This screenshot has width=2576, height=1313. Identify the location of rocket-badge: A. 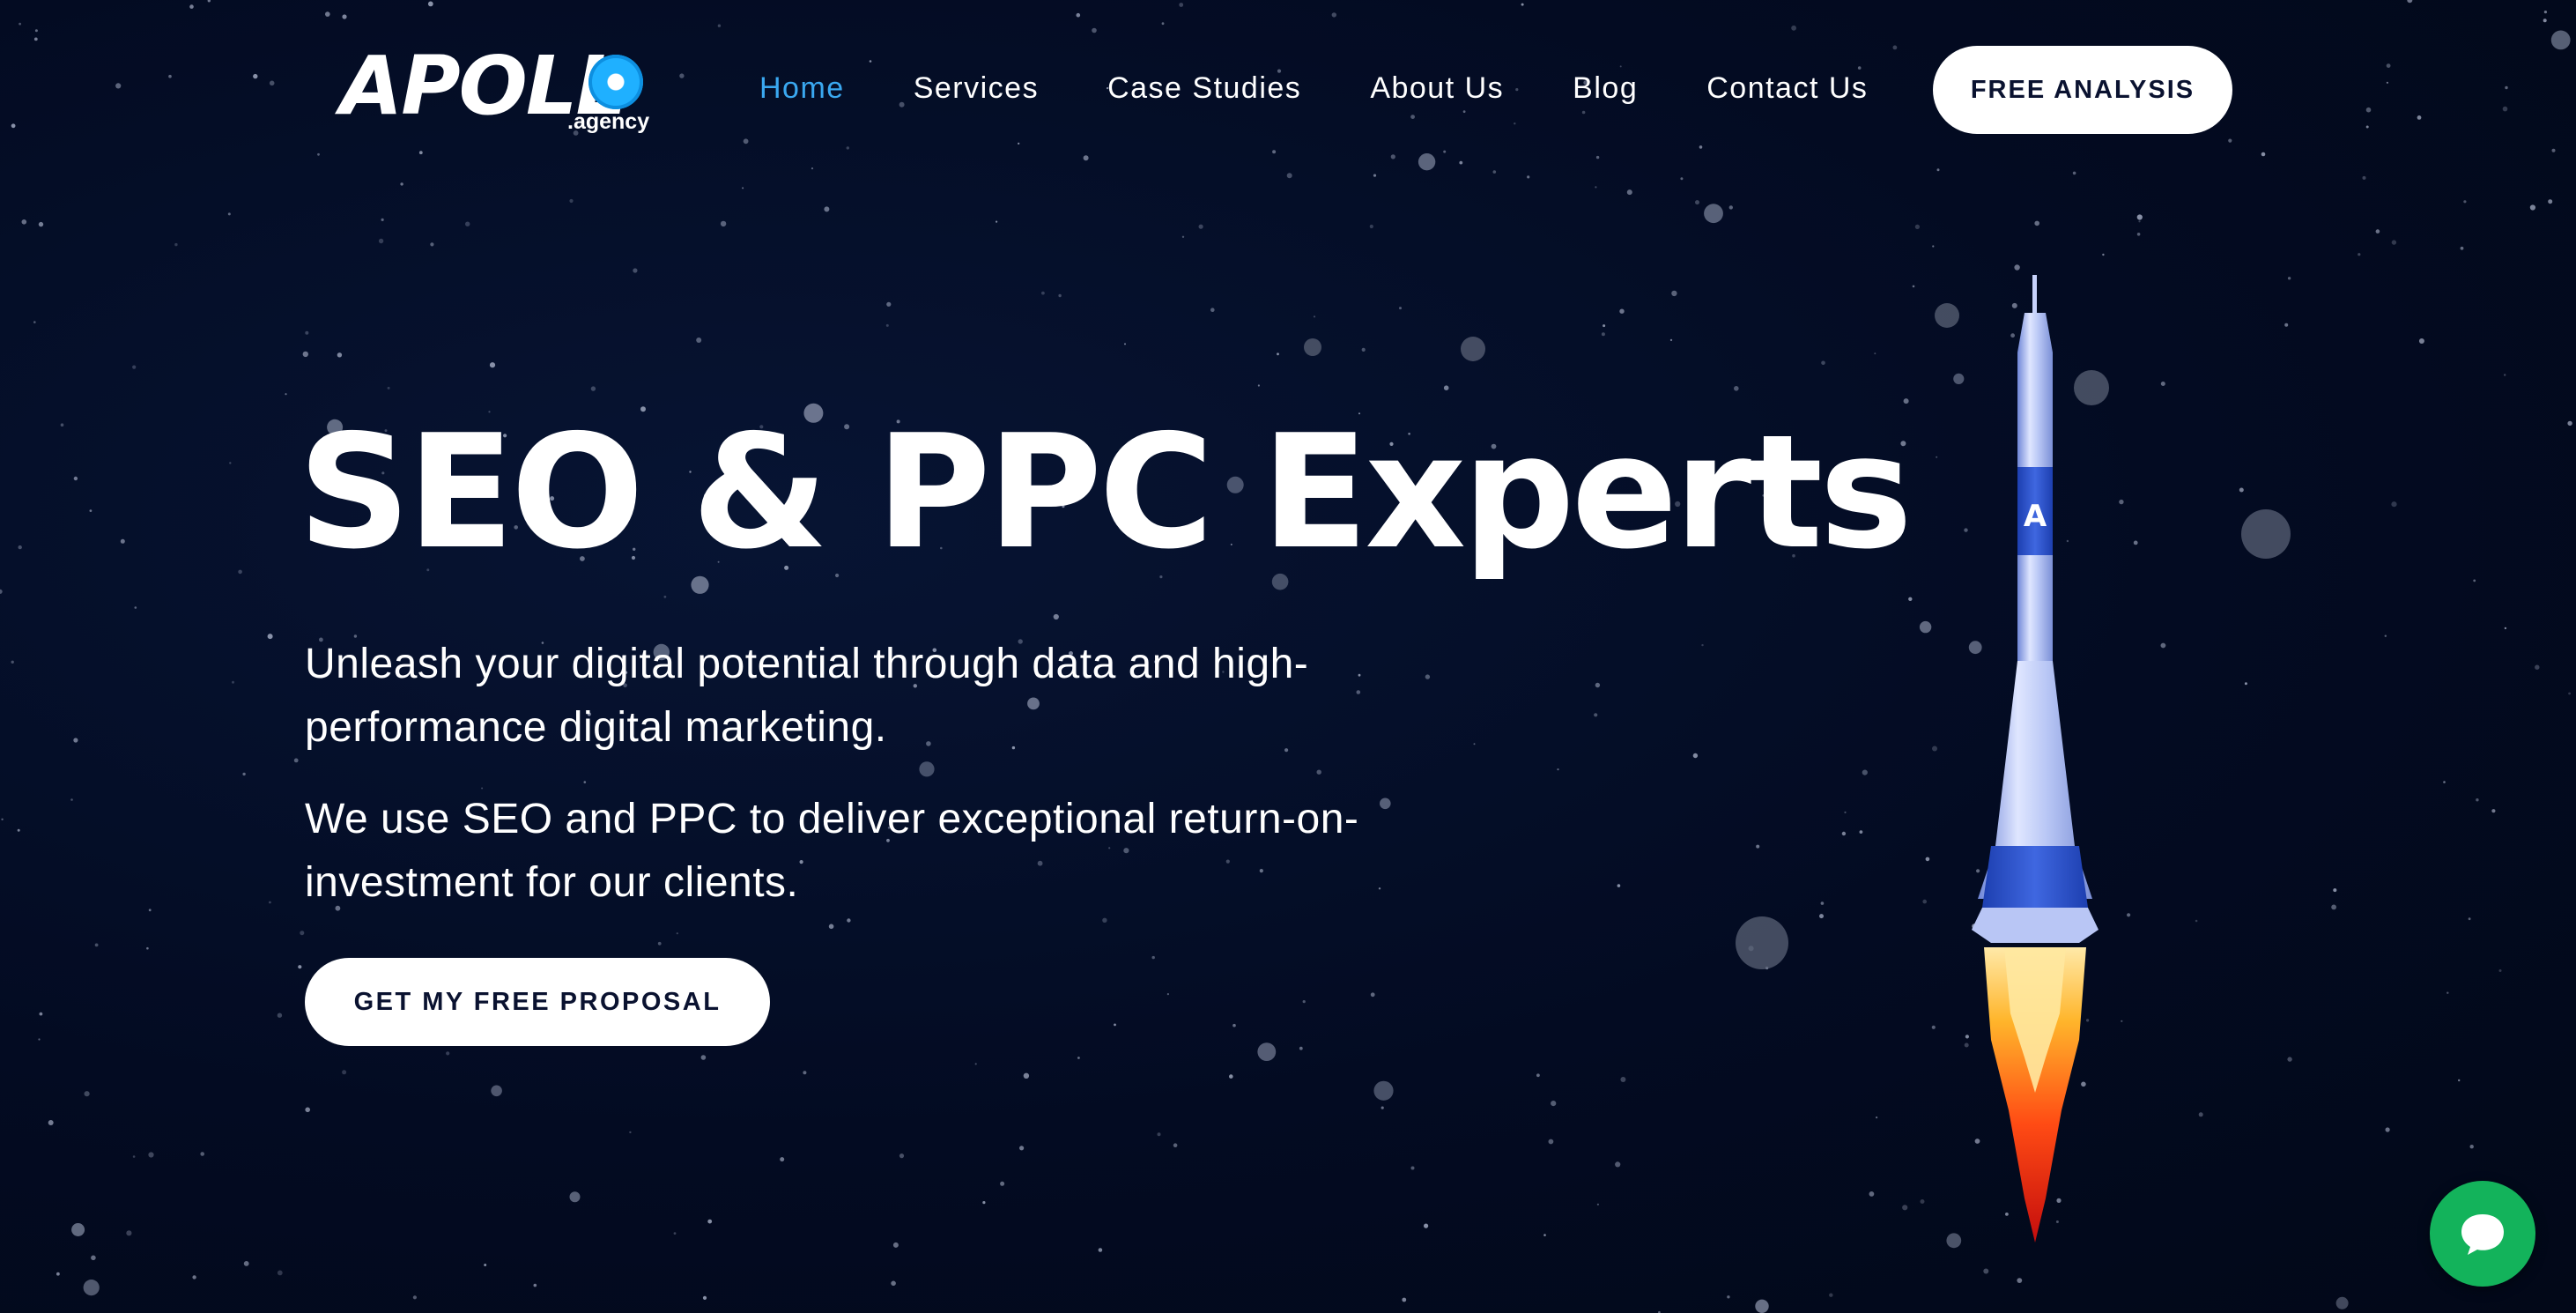
(2036, 516).